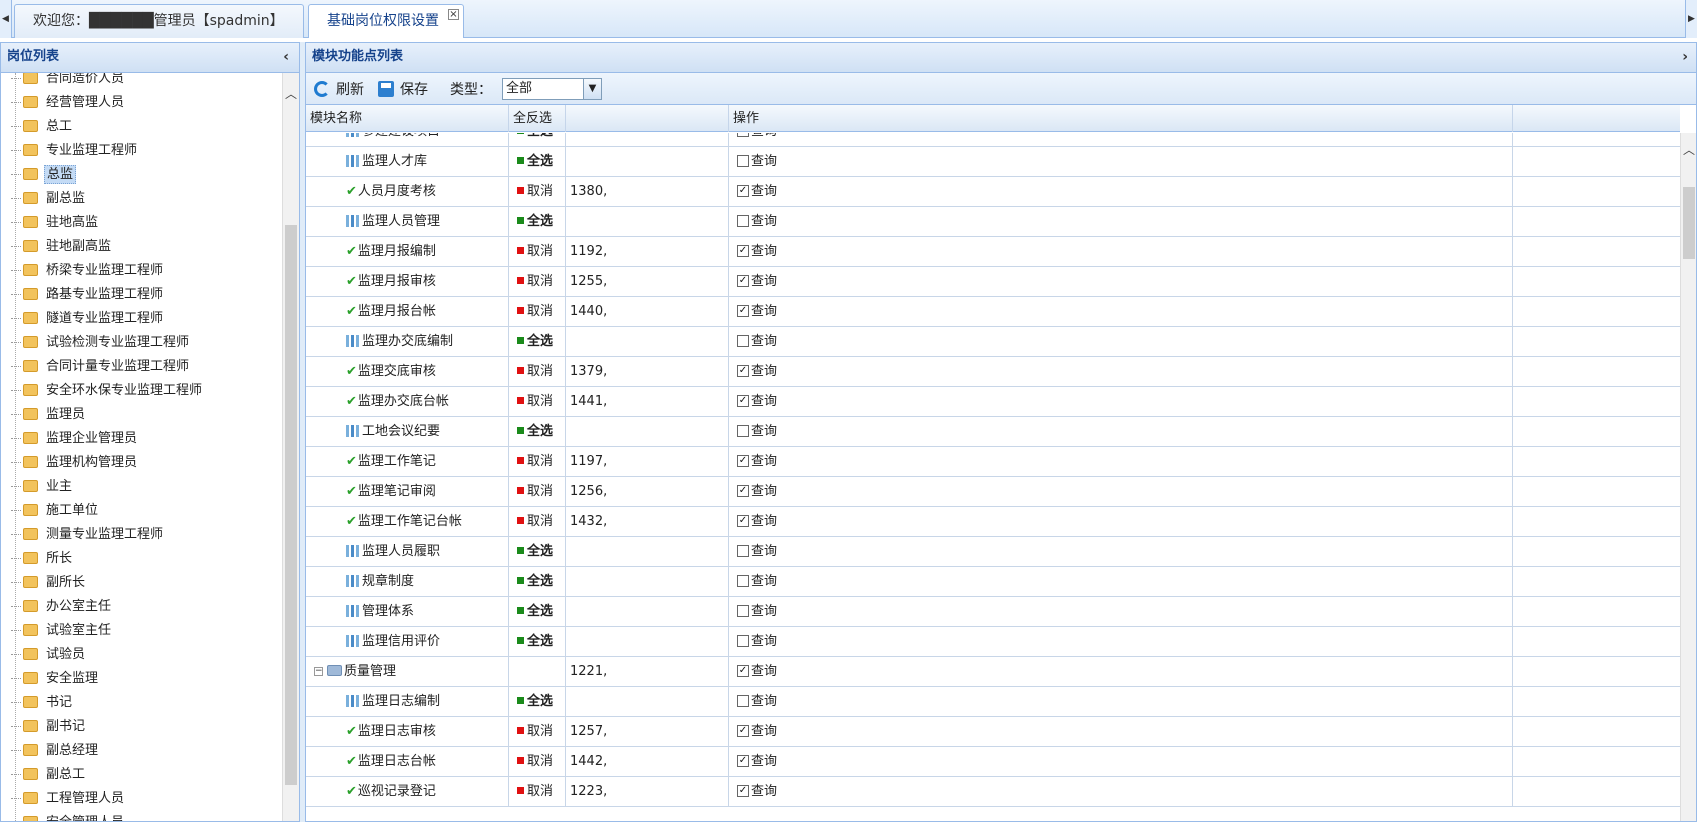 The width and height of the screenshot is (1697, 822). Describe the element at coordinates (993, 162) in the screenshot. I see `table-row: 监理人才库 全选 查询` at that location.